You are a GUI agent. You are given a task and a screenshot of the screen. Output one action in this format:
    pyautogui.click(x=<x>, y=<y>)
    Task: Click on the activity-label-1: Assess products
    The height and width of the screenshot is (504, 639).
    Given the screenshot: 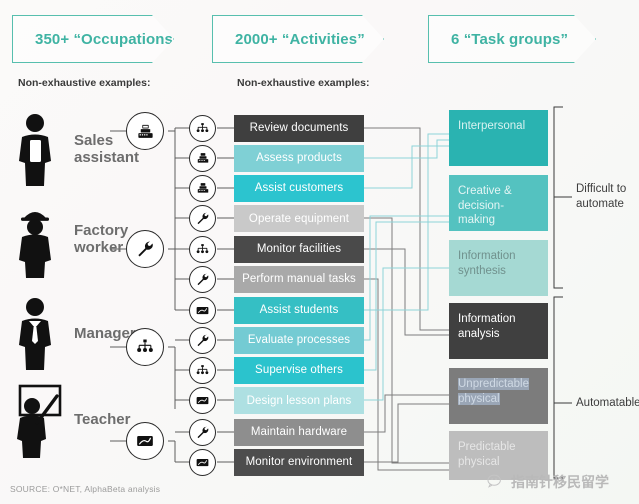 What is the action you would take?
    pyautogui.click(x=299, y=158)
    